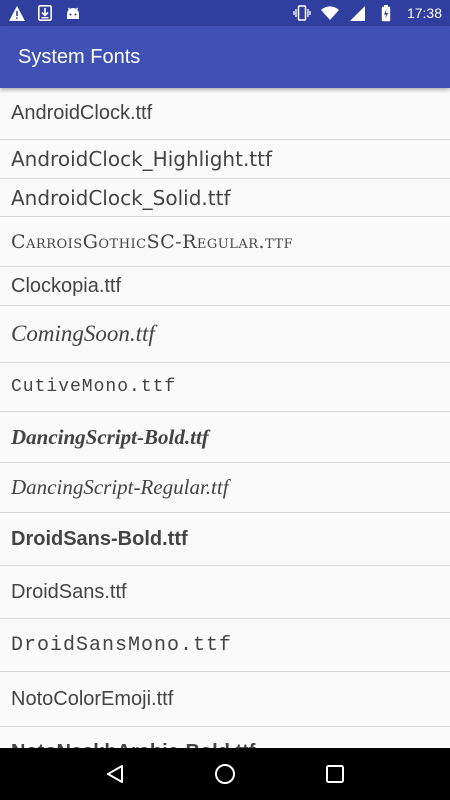 The image size is (450, 800). I want to click on list-item-carroisgothicsc: CarroisGothicSC-Regular.ttf, so click(225, 242).